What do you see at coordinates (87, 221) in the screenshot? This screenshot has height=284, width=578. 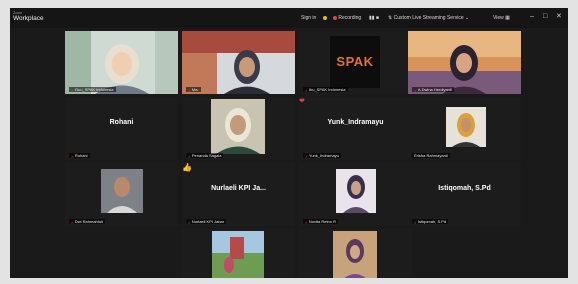 I see `participant-label: ⌟ Dwi Rahmahtuti` at bounding box center [87, 221].